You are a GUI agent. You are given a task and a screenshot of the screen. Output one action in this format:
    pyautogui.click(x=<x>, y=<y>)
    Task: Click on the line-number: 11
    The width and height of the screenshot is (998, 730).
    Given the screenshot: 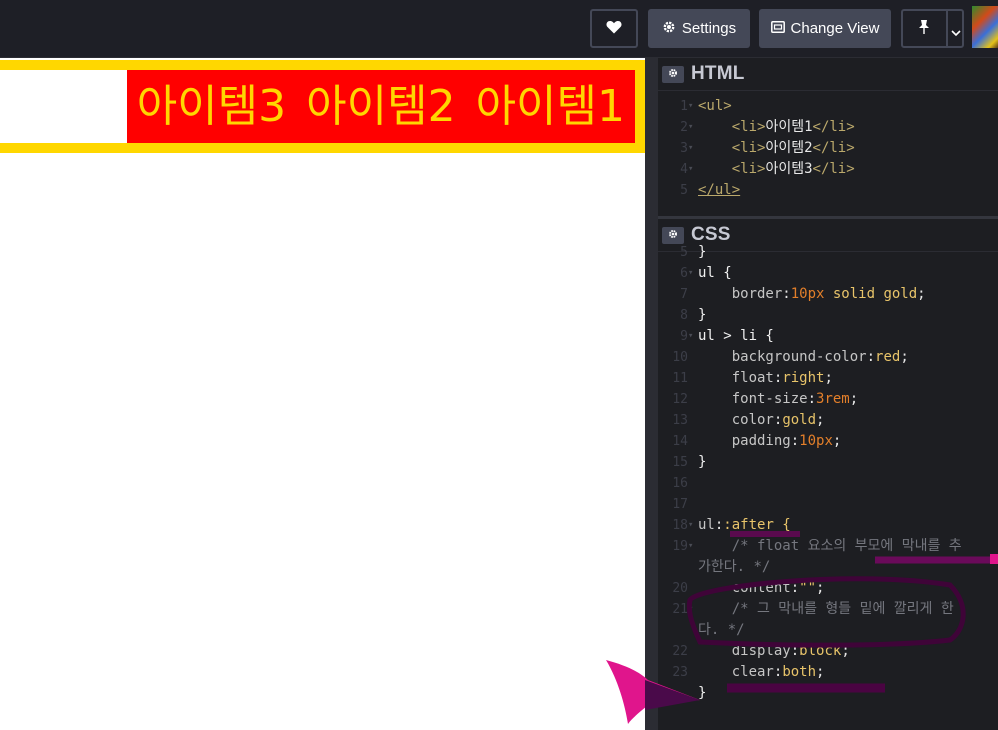 What is the action you would take?
    pyautogui.click(x=680, y=378)
    